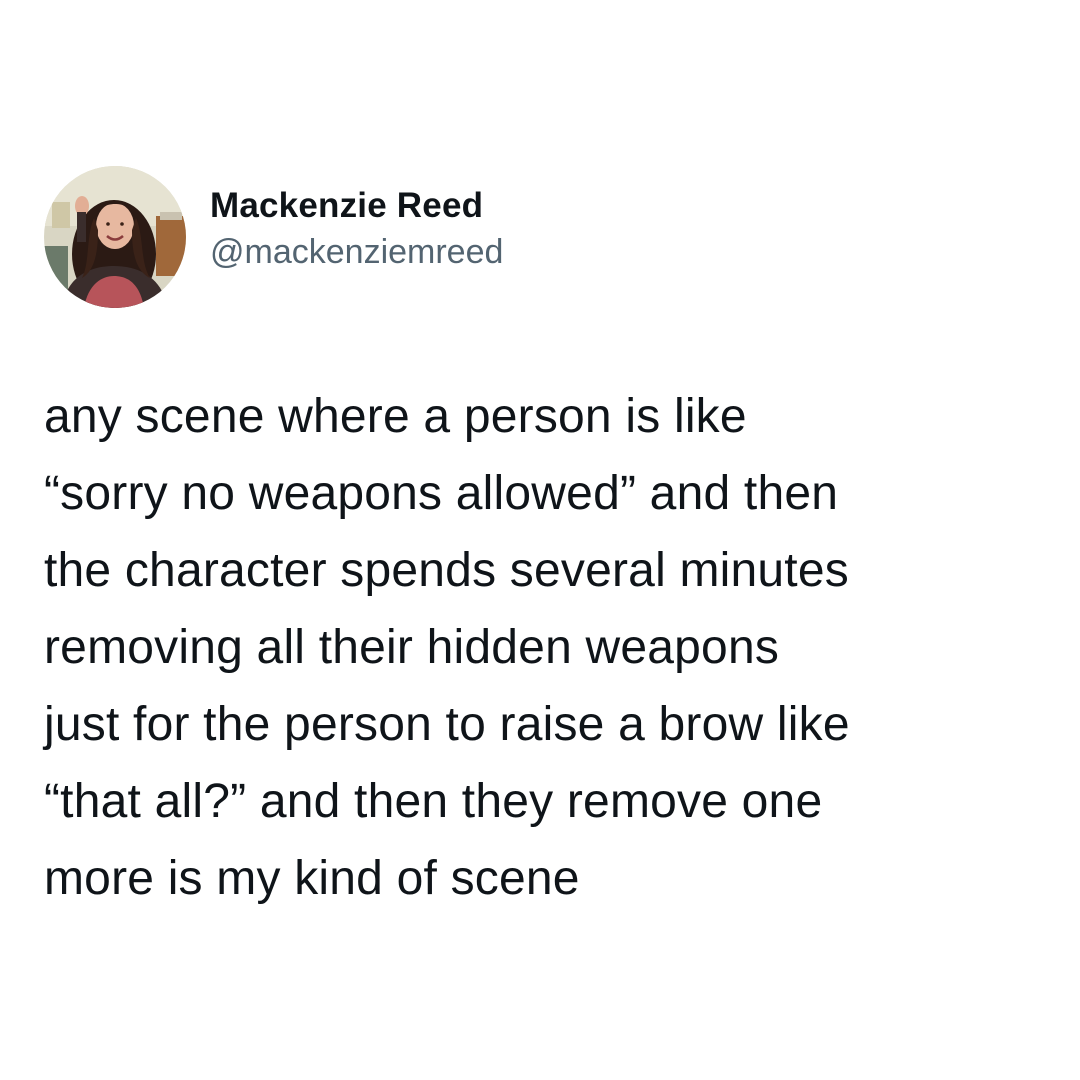 The image size is (1080, 1080). Describe the element at coordinates (356, 206) in the screenshot. I see `author-display-name: Mackenzie Reed` at that location.